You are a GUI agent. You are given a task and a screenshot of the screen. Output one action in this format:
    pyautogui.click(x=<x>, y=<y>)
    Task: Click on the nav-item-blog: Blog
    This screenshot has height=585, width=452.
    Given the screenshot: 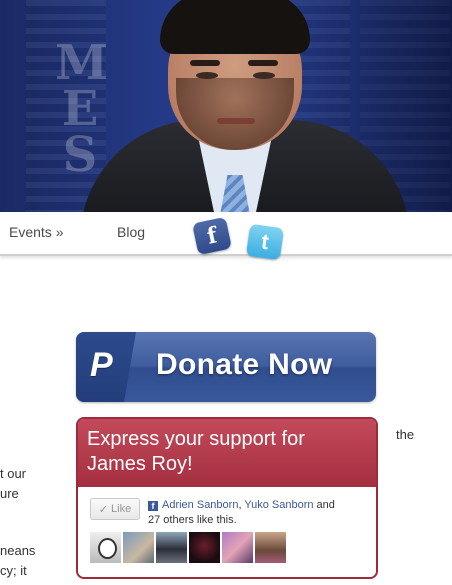 What is the action you would take?
    pyautogui.click(x=131, y=232)
    